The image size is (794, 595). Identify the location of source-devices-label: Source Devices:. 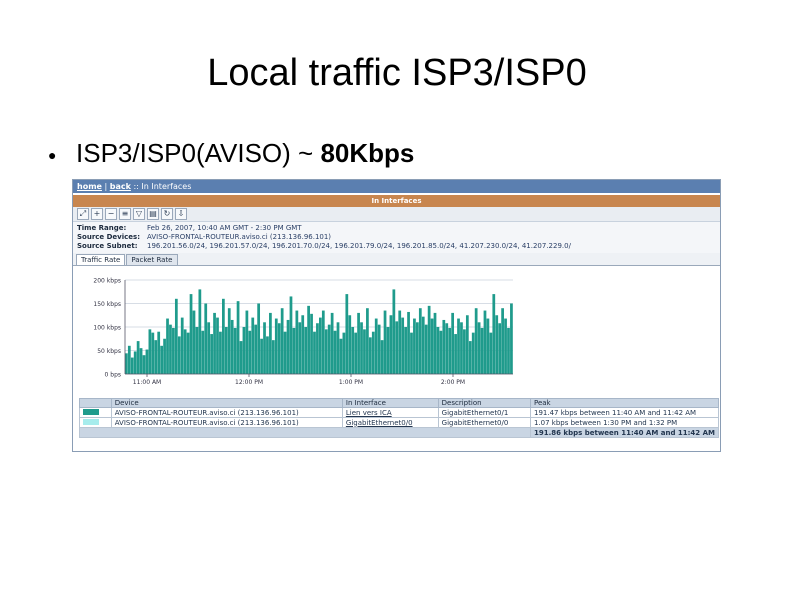
(109, 237).